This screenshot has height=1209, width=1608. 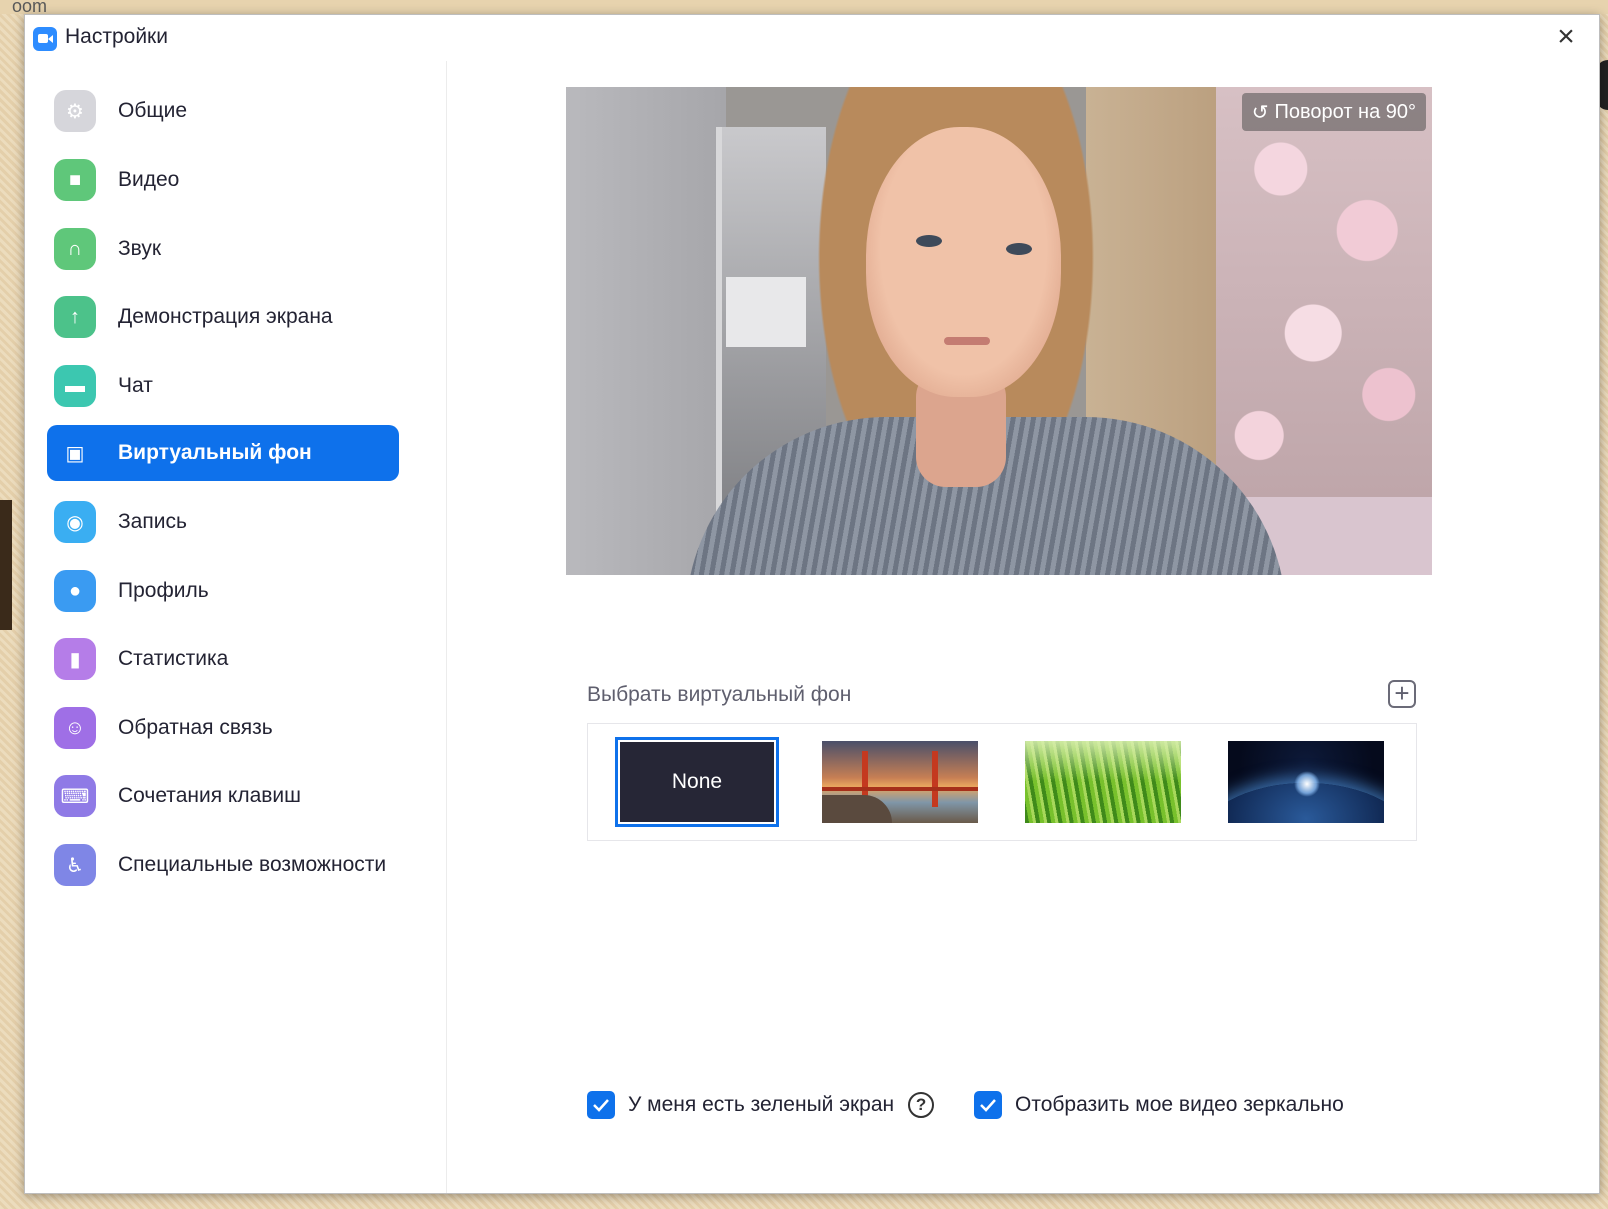 What do you see at coordinates (75, 865) in the screenshot?
I see `accessibility-icon: ♿` at bounding box center [75, 865].